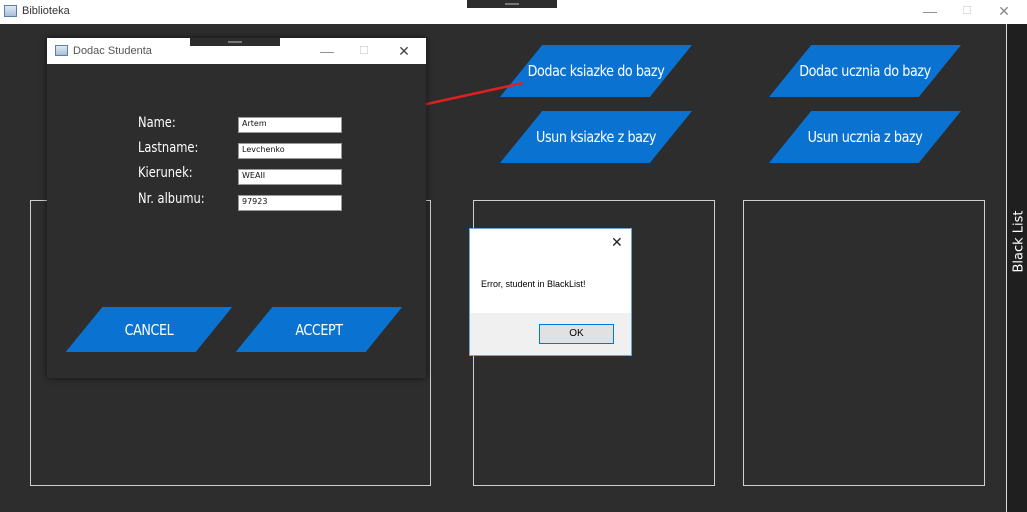 Image resolution: width=1027 pixels, height=512 pixels. What do you see at coordinates (576, 334) in the screenshot?
I see `ok-button: OK` at bounding box center [576, 334].